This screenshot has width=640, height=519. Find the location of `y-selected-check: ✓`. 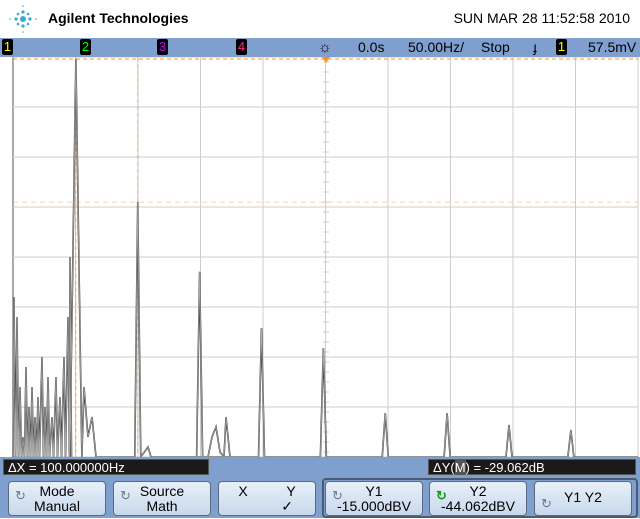

y-selected-check: ✓ is located at coordinates (287, 506).